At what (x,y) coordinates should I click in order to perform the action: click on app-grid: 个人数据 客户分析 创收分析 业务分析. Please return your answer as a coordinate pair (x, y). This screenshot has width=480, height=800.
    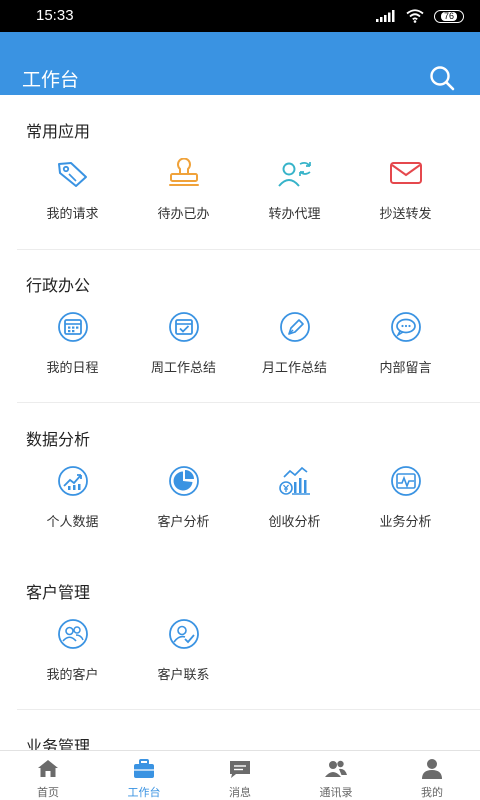
    Looking at the image, I should click on (240, 501).